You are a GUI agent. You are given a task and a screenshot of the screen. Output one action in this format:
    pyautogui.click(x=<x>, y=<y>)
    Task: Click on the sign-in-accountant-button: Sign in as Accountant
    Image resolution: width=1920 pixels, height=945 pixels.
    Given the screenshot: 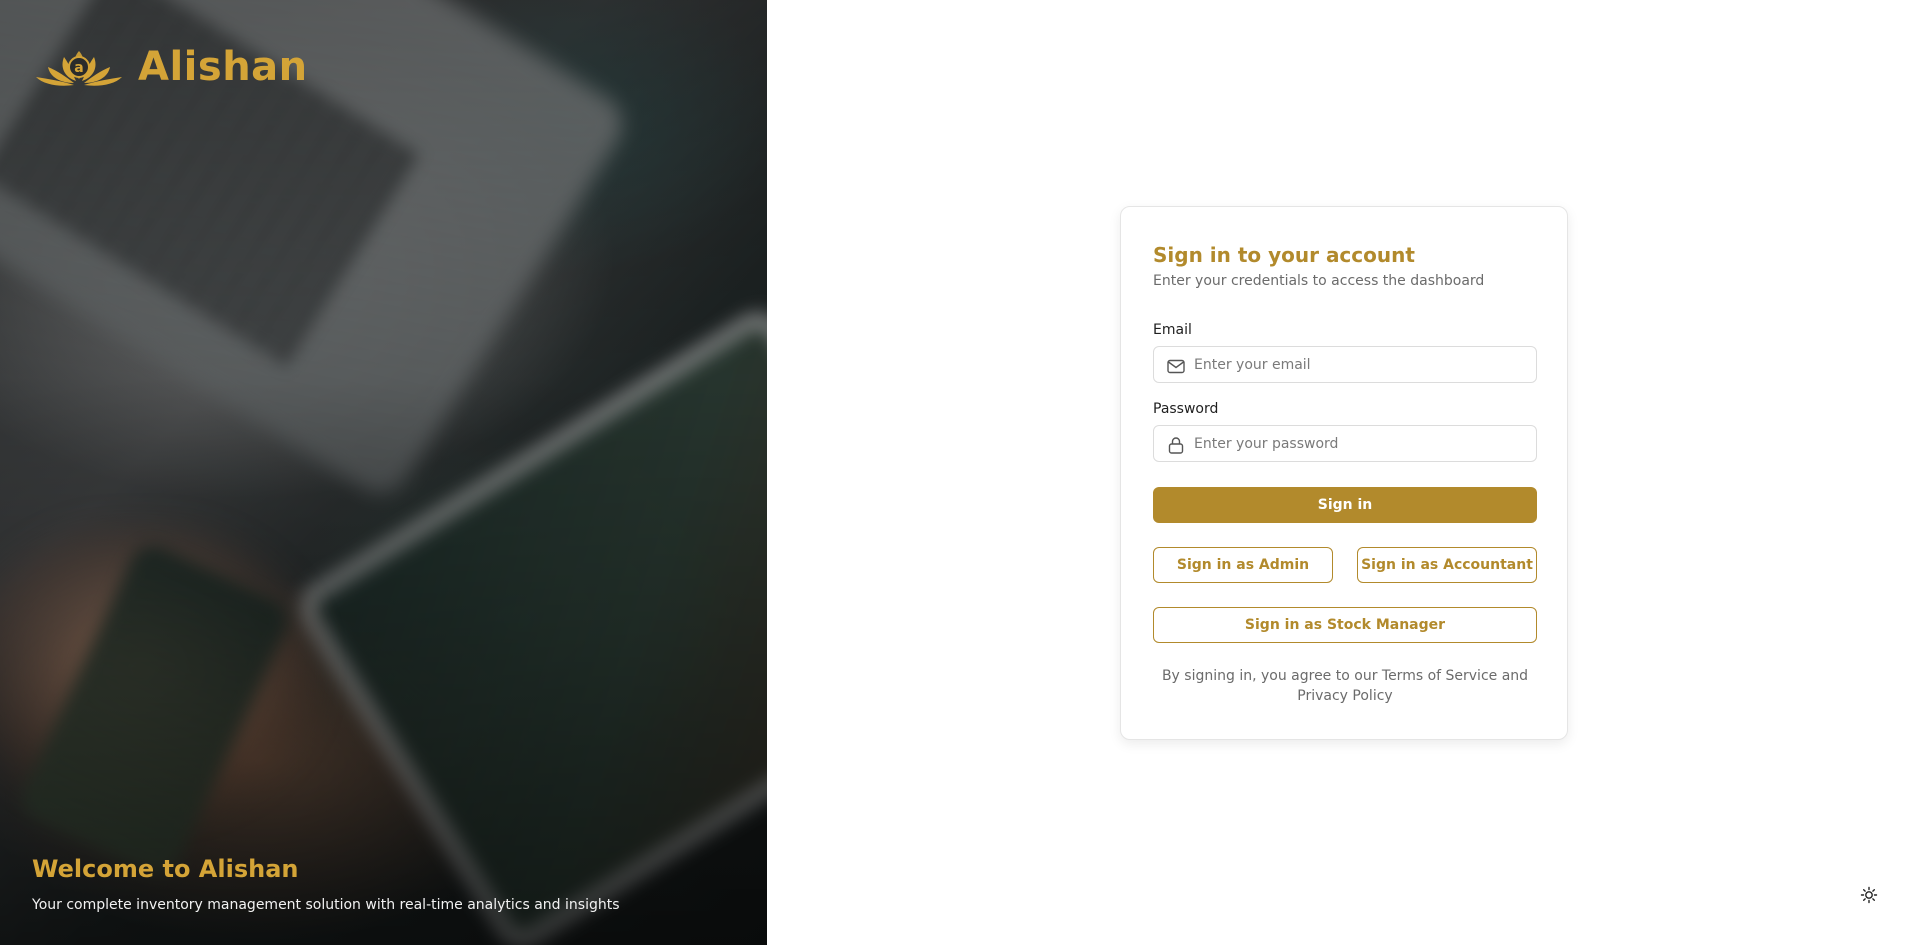 What is the action you would take?
    pyautogui.click(x=1447, y=565)
    